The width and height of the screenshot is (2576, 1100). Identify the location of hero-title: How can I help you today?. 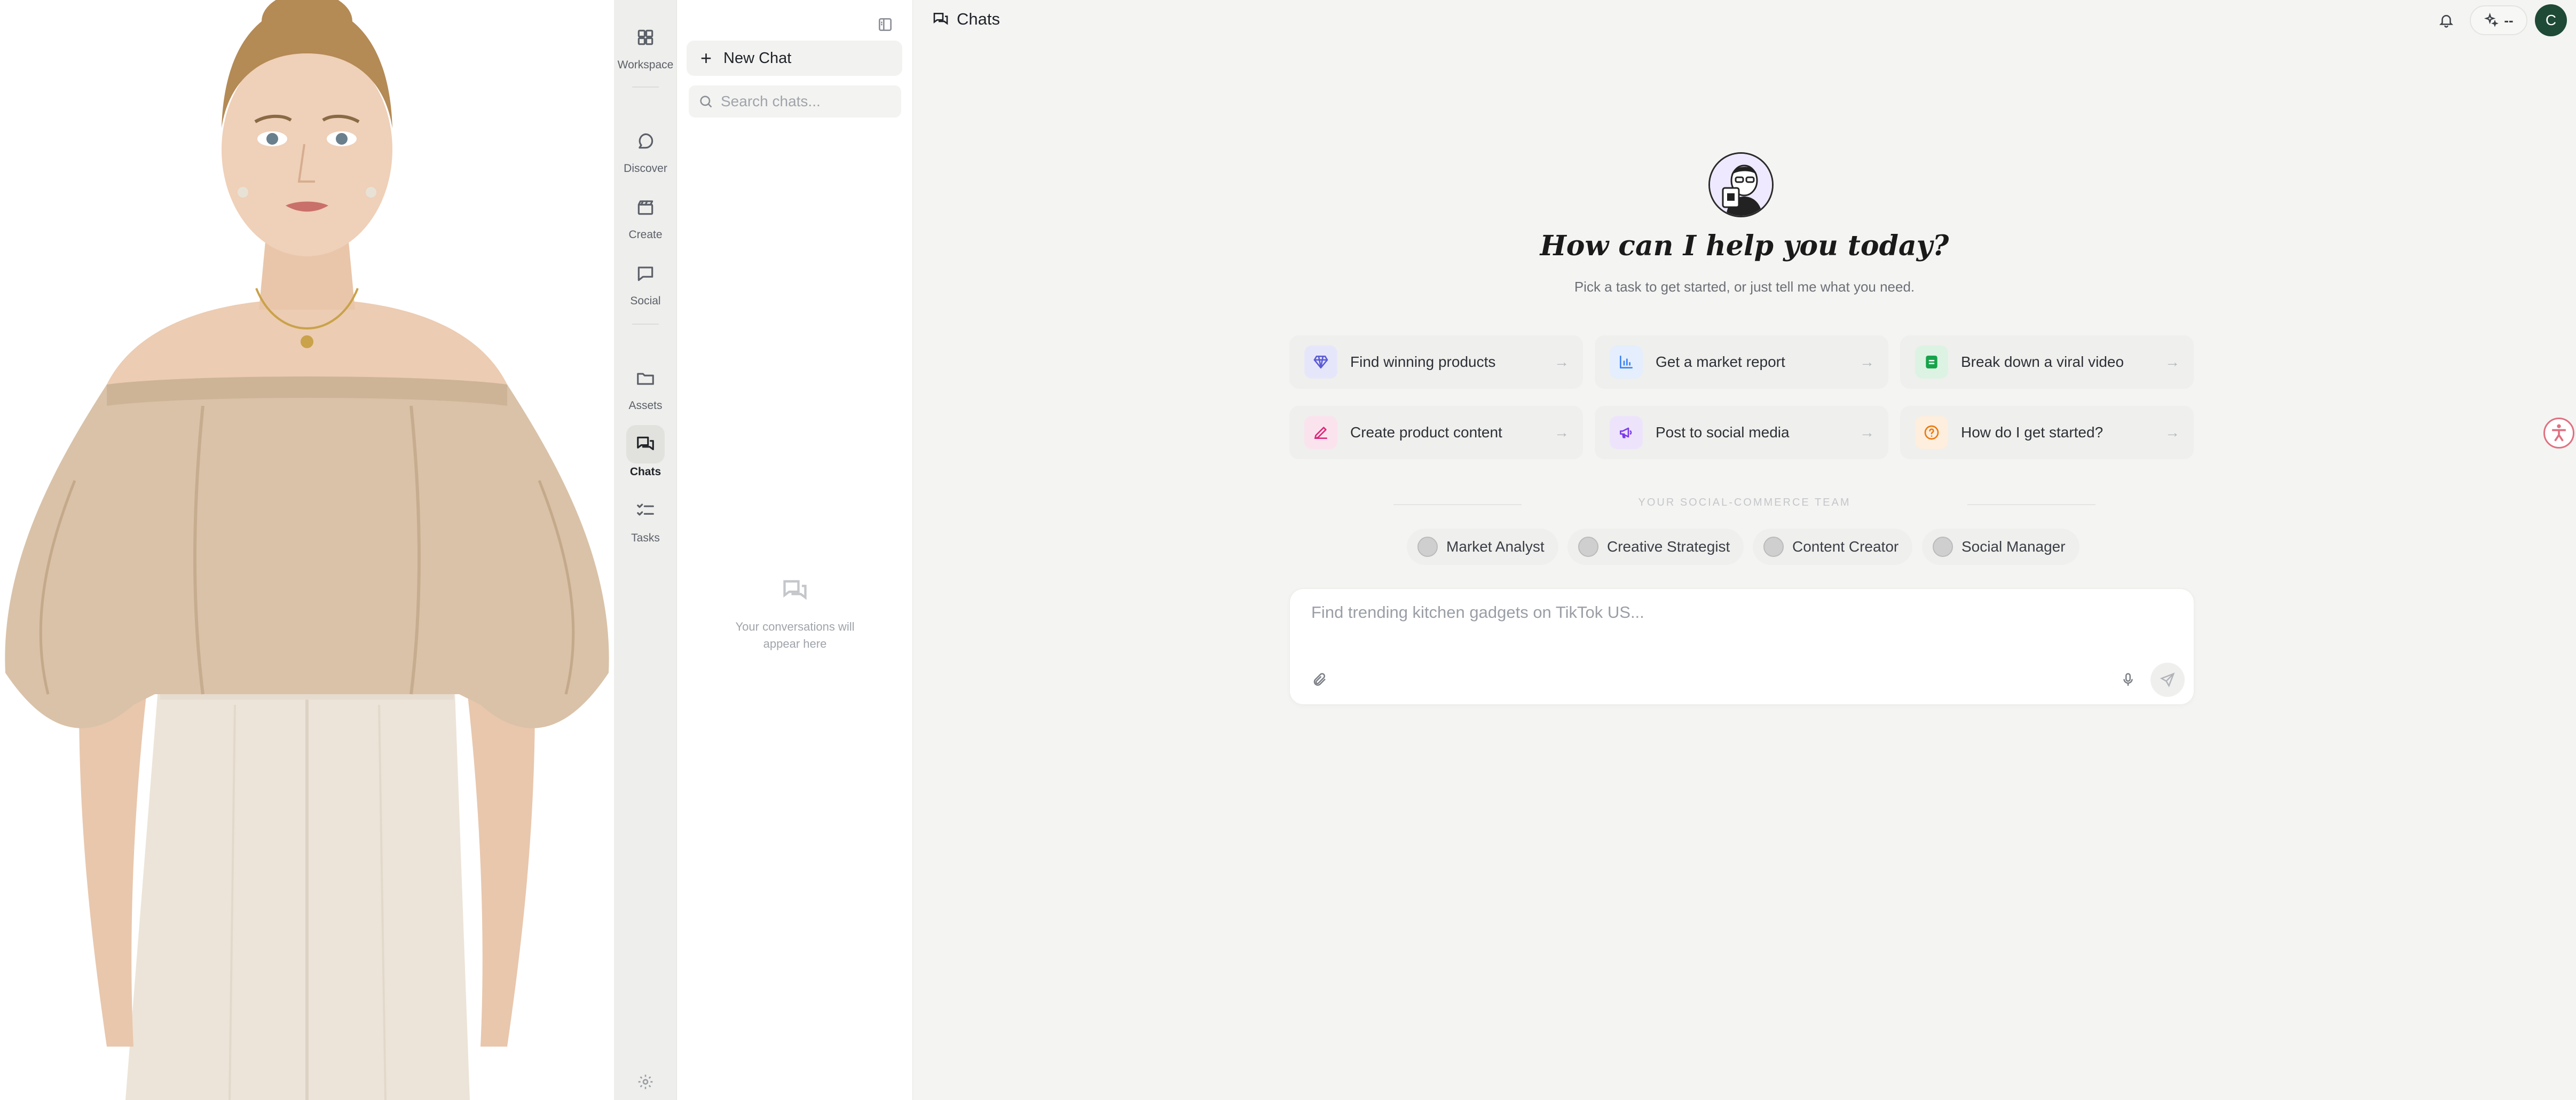
(1744, 246).